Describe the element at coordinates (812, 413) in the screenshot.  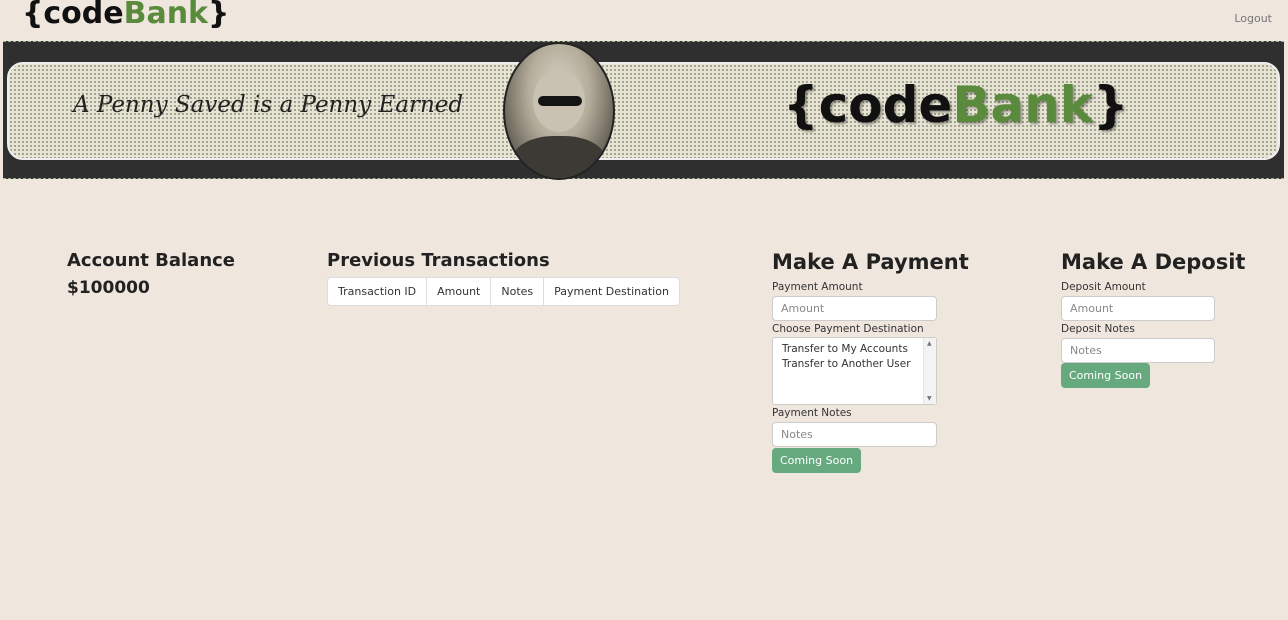
I see `payment-notes-label: Payment Notes` at that location.